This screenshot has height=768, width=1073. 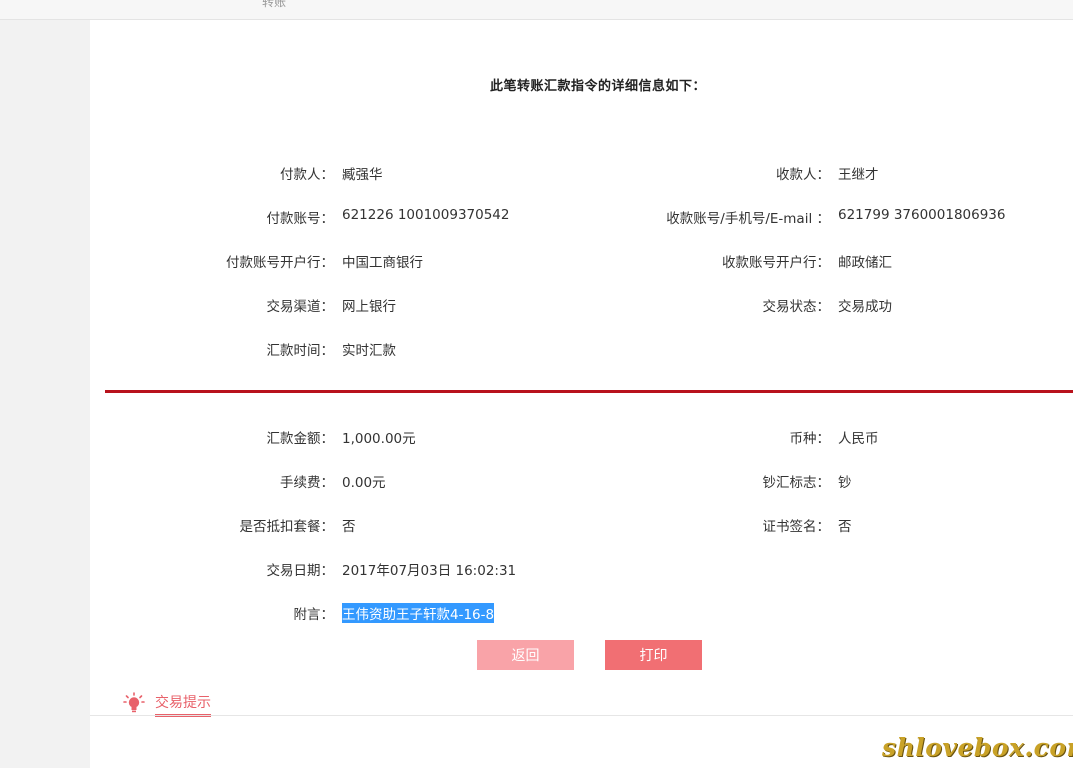 I want to click on tips-label: 交易提示, so click(x=183, y=704).